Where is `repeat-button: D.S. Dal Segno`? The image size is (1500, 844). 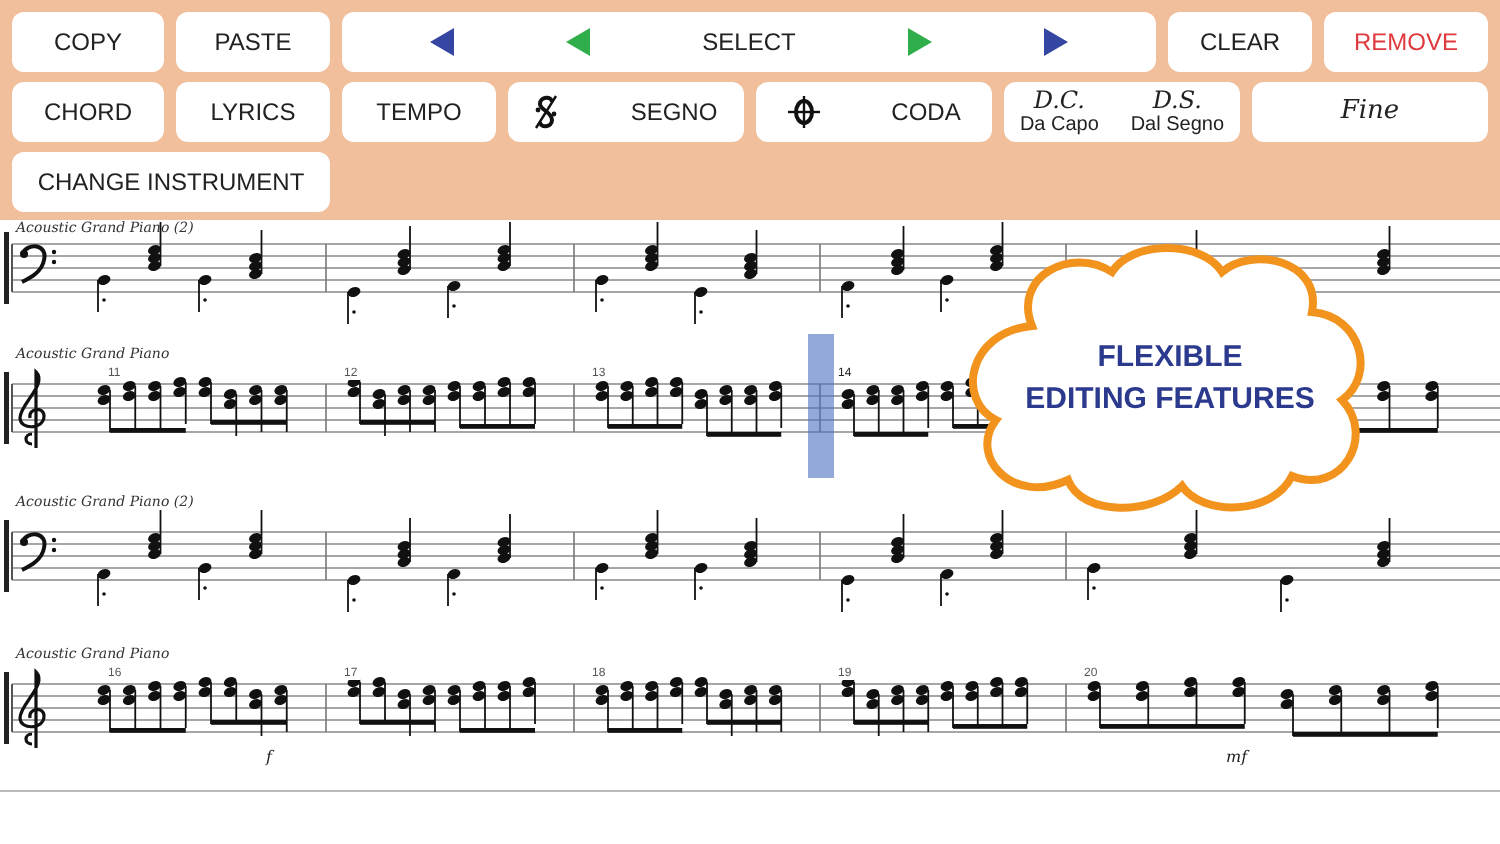
repeat-button: D.S. Dal Segno is located at coordinates (1177, 112).